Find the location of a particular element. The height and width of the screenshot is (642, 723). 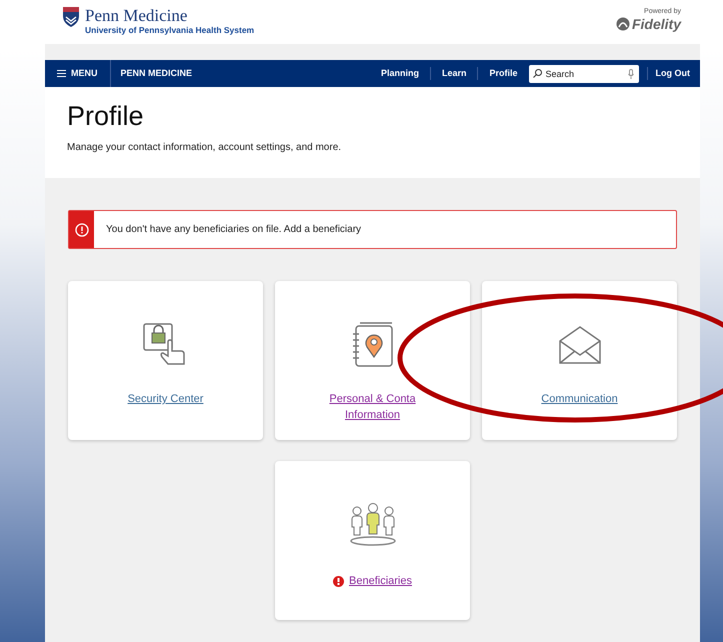

brand-subtitle: University of Pennsylvania Health System is located at coordinates (169, 30).